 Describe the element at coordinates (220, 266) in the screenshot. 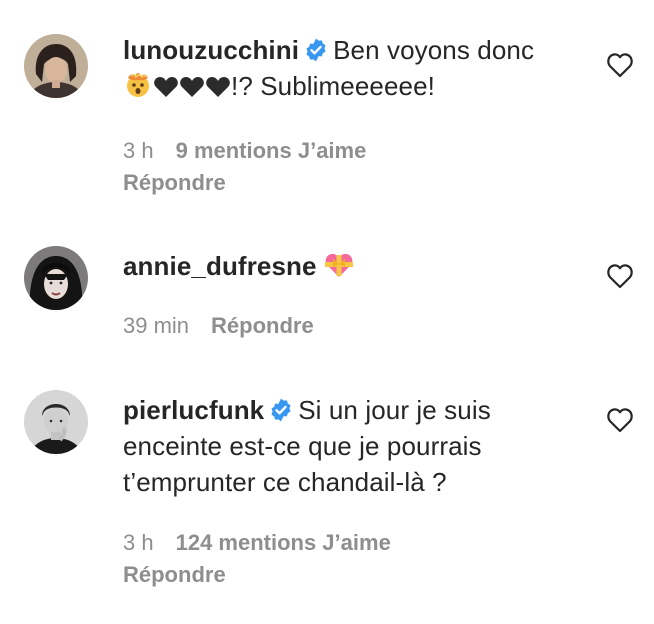

I see `username: annie_dufresne` at that location.